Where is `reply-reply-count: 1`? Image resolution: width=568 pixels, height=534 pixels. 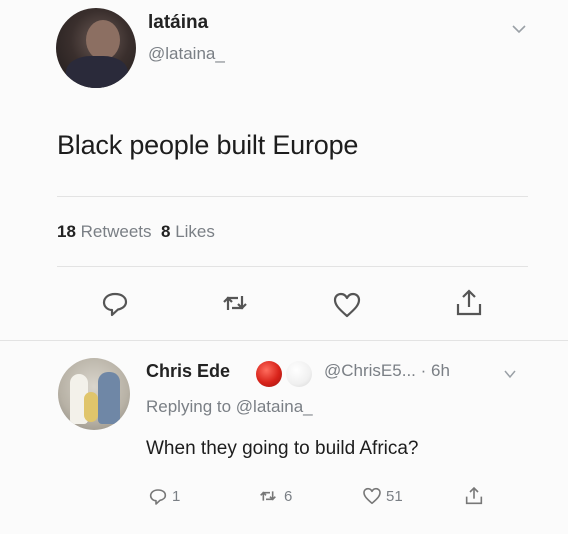
reply-reply-count: 1 is located at coordinates (176, 496).